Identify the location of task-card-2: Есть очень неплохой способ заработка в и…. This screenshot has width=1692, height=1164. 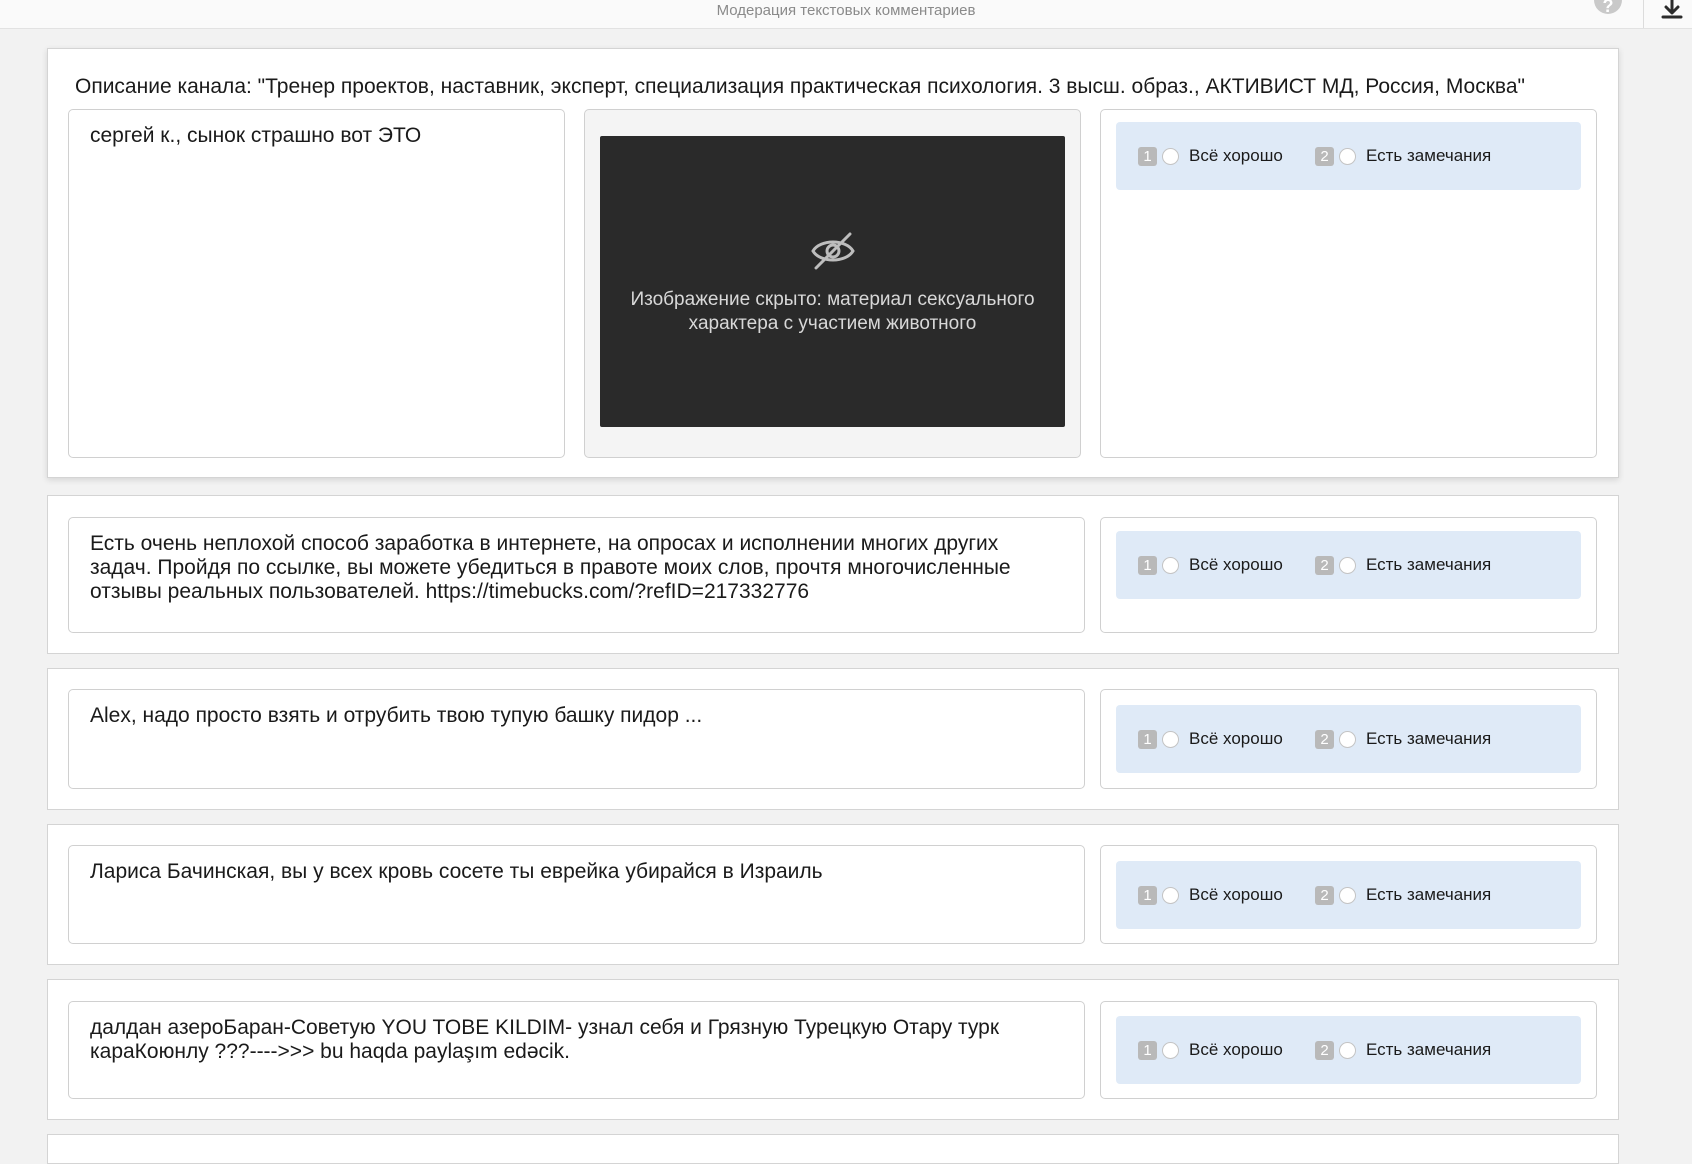
(833, 574).